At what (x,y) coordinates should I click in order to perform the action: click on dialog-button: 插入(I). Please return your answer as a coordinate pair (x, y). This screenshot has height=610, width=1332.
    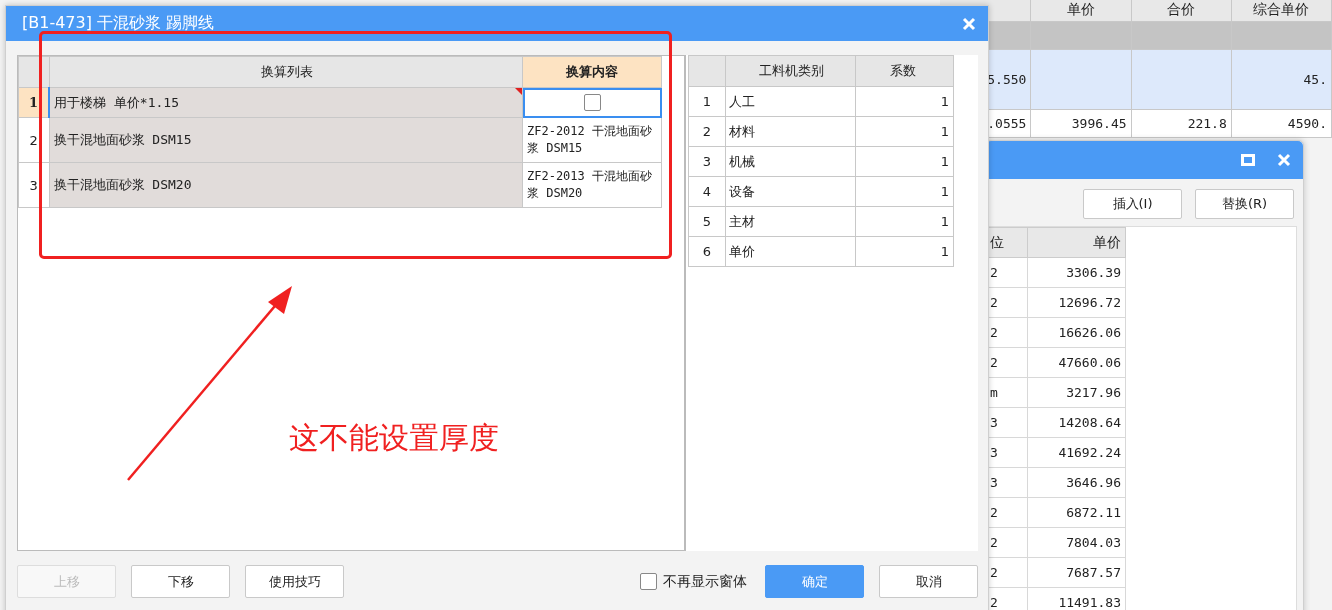
    Looking at the image, I should click on (1132, 204).